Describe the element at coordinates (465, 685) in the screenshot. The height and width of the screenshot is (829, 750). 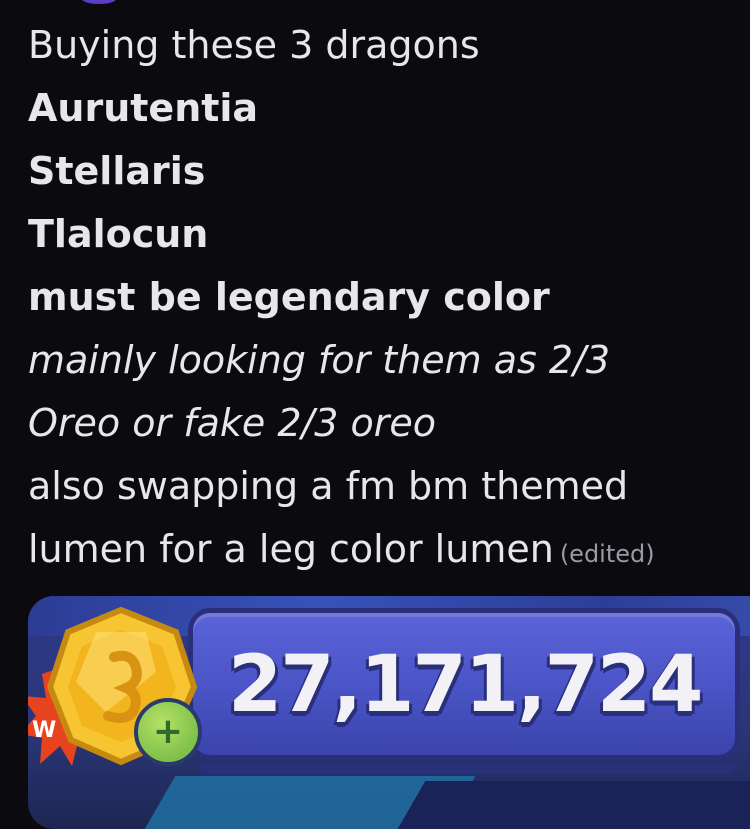
I see `coin-count: 27,171,724` at that location.